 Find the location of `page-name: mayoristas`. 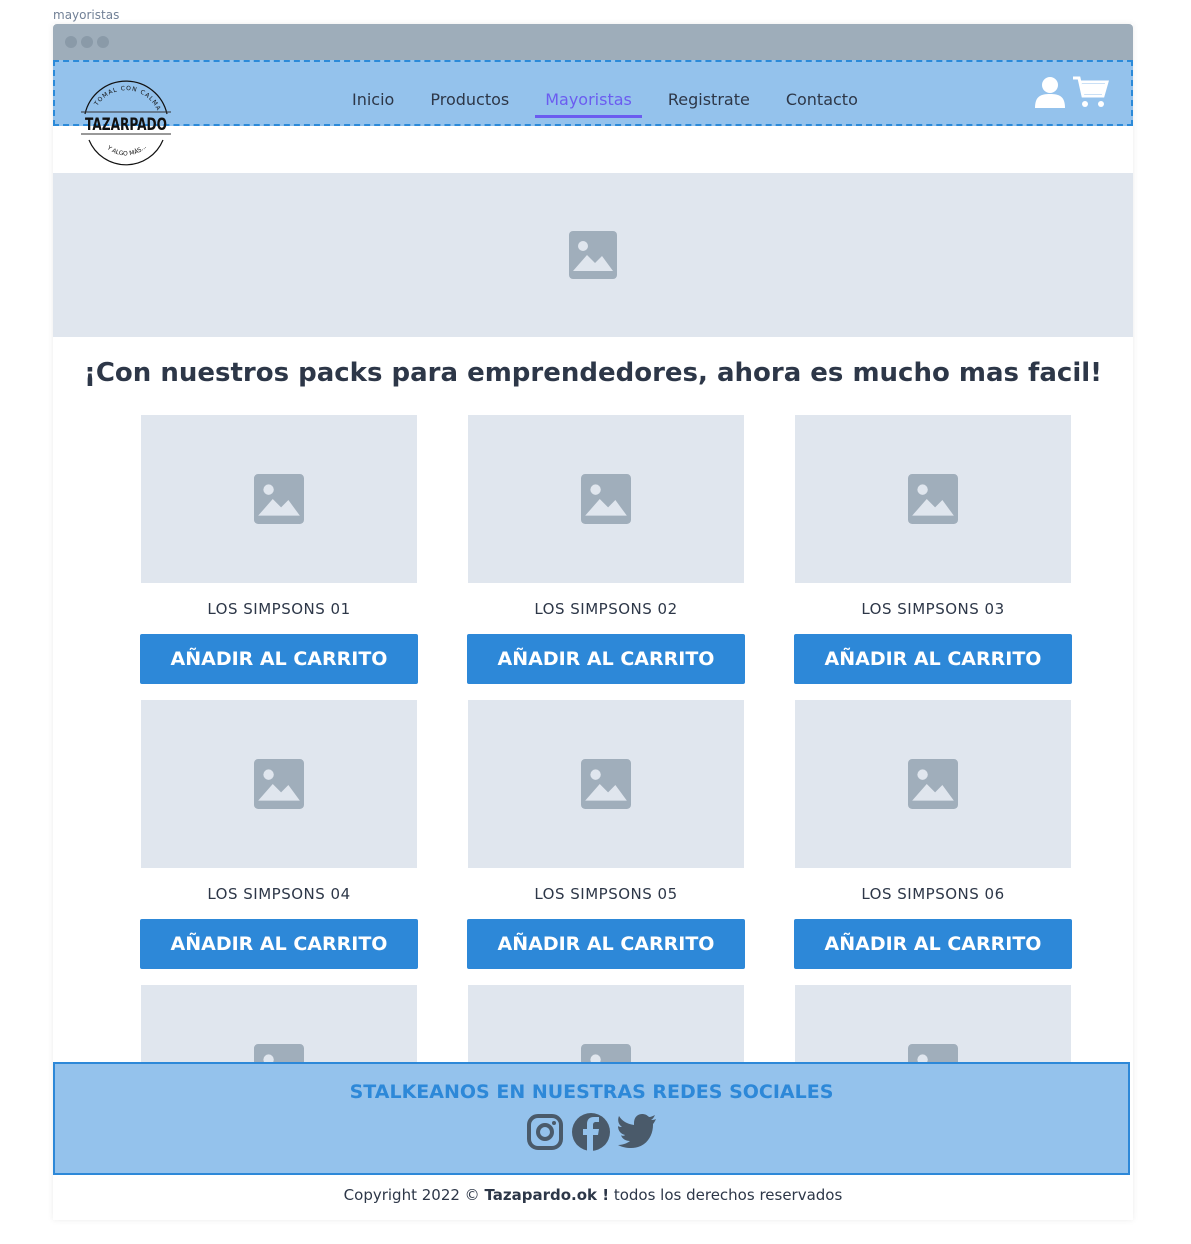

page-name: mayoristas is located at coordinates (86, 15).